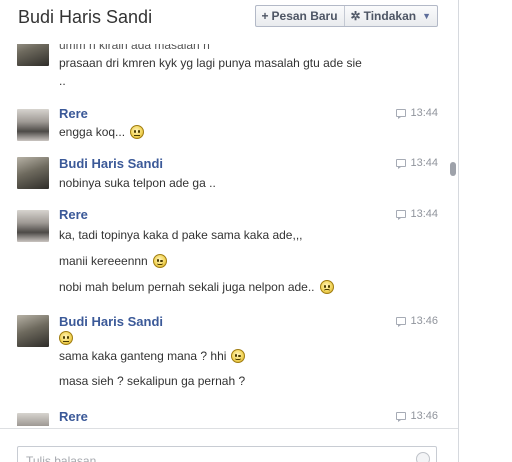 This screenshot has height=462, width=512. Describe the element at coordinates (326, 287) in the screenshot. I see `frown-smiley-icon` at that location.